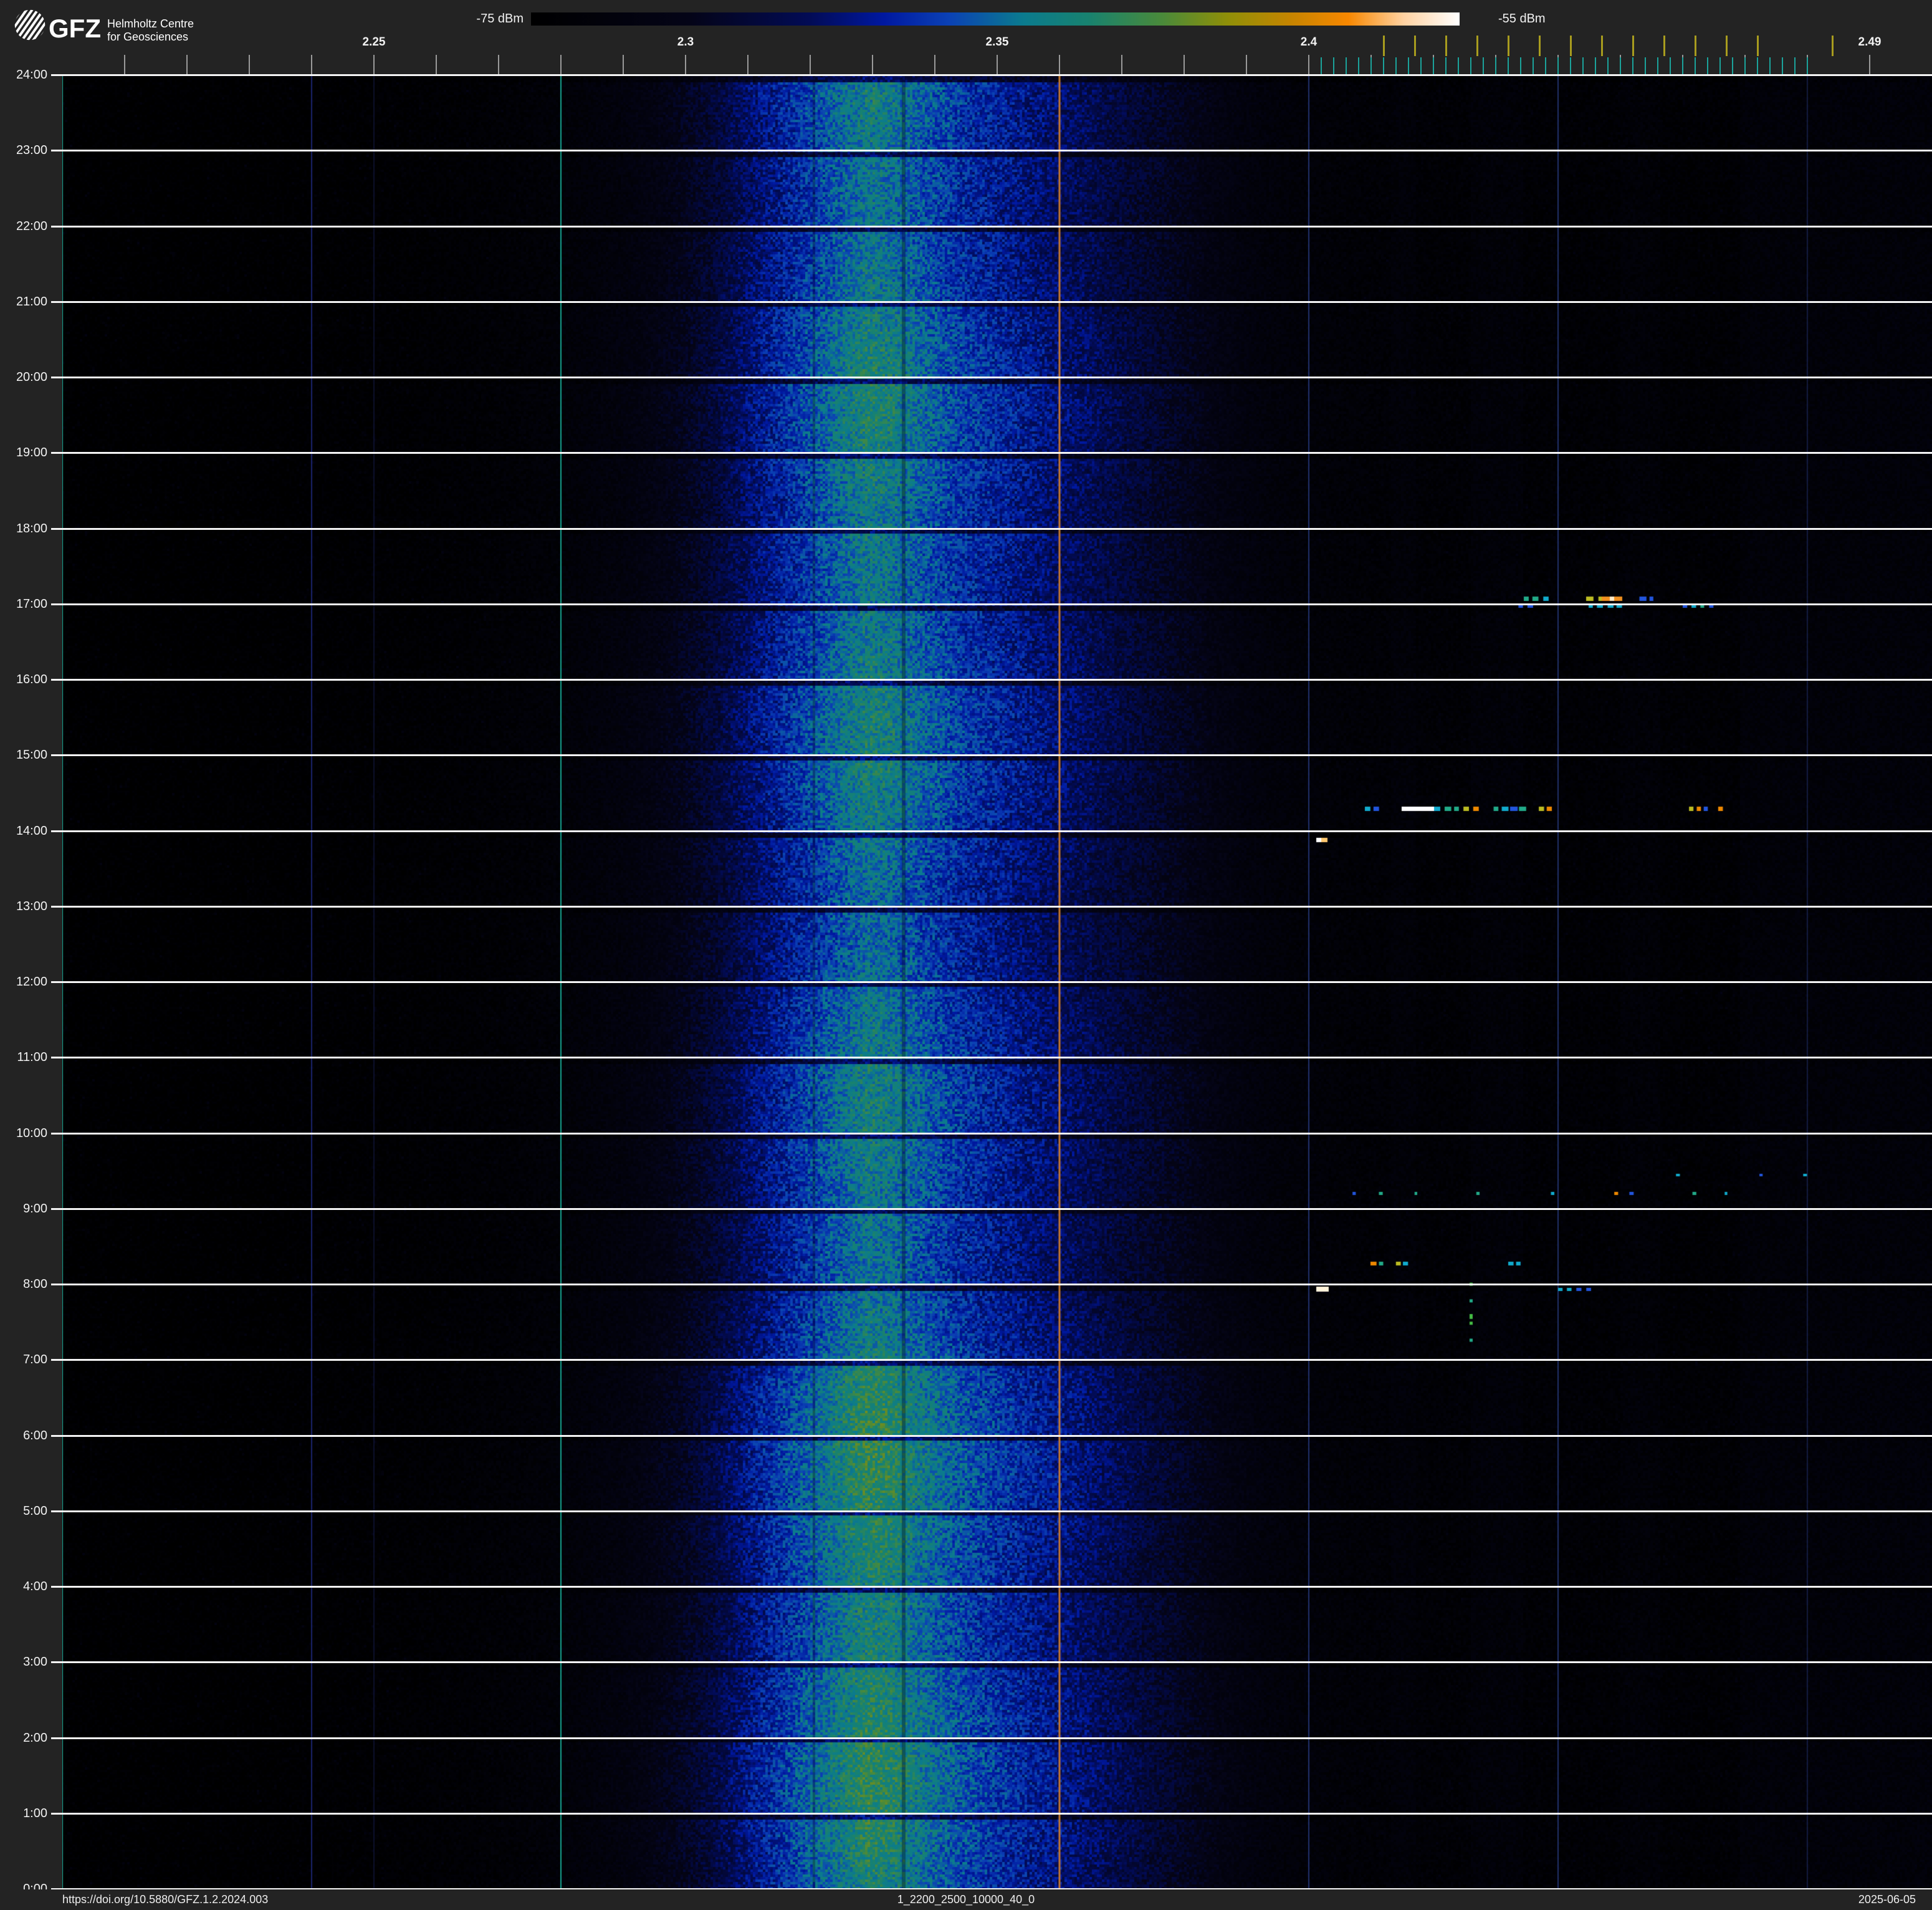 The height and width of the screenshot is (1910, 1932). Describe the element at coordinates (1870, 42) in the screenshot. I see `freq-tick-label: 2.49` at that location.